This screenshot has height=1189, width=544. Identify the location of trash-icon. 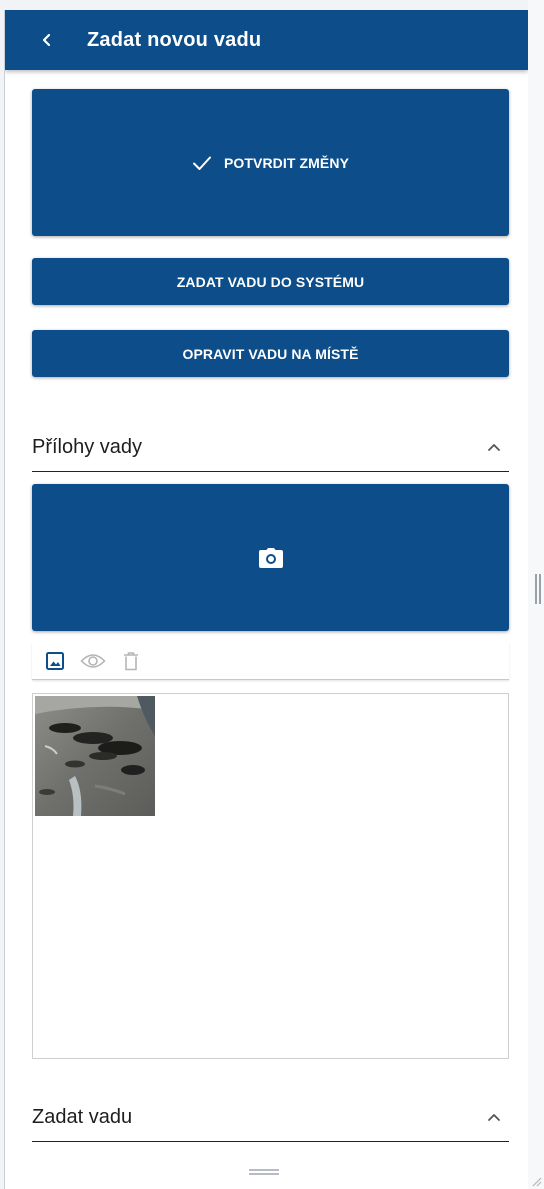
(131, 661).